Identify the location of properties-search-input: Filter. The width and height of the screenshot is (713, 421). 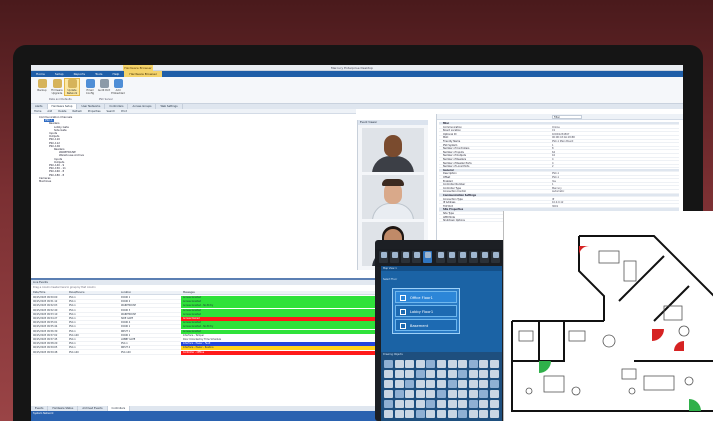
(567, 117).